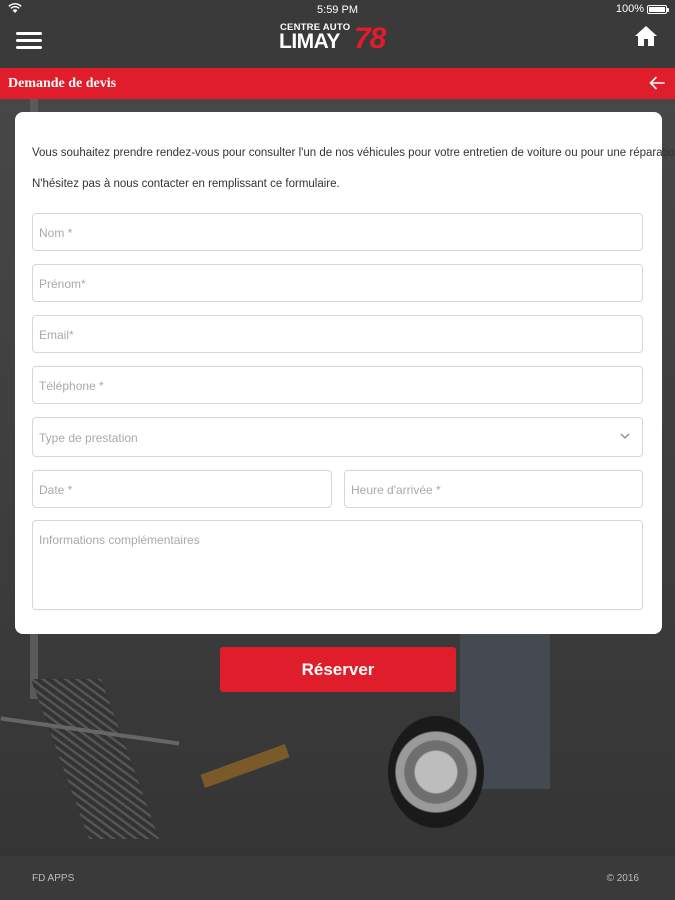  I want to click on reserve-button: Réserver, so click(338, 669).